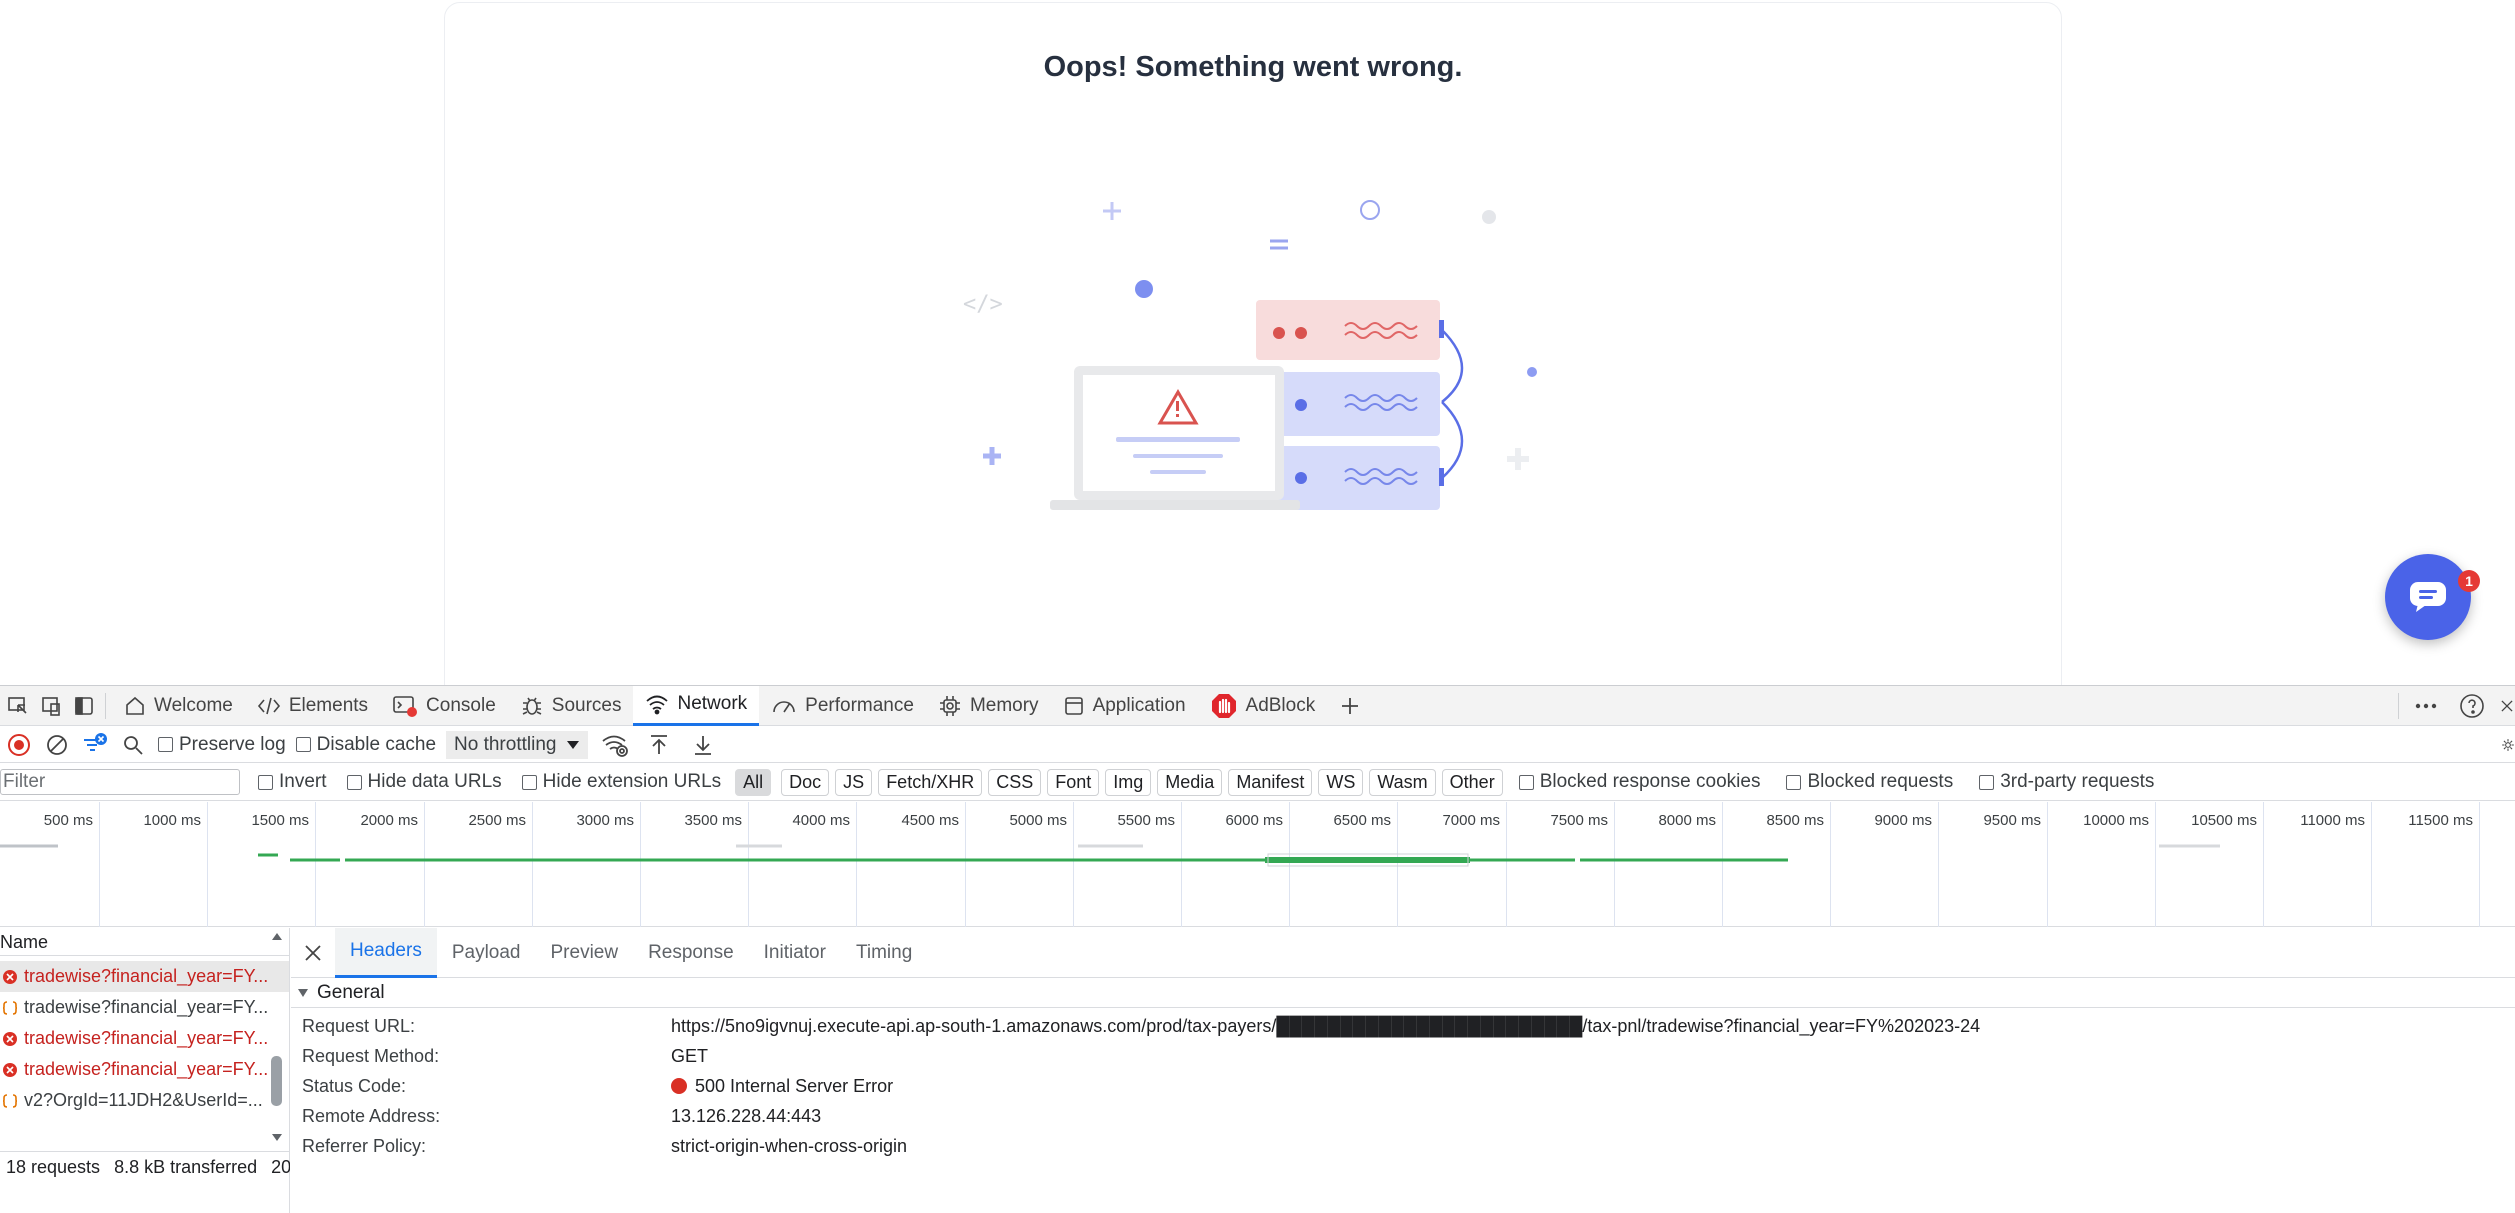 This screenshot has width=2515, height=1213. What do you see at coordinates (10, 1069) in the screenshot?
I see `error-icon` at bounding box center [10, 1069].